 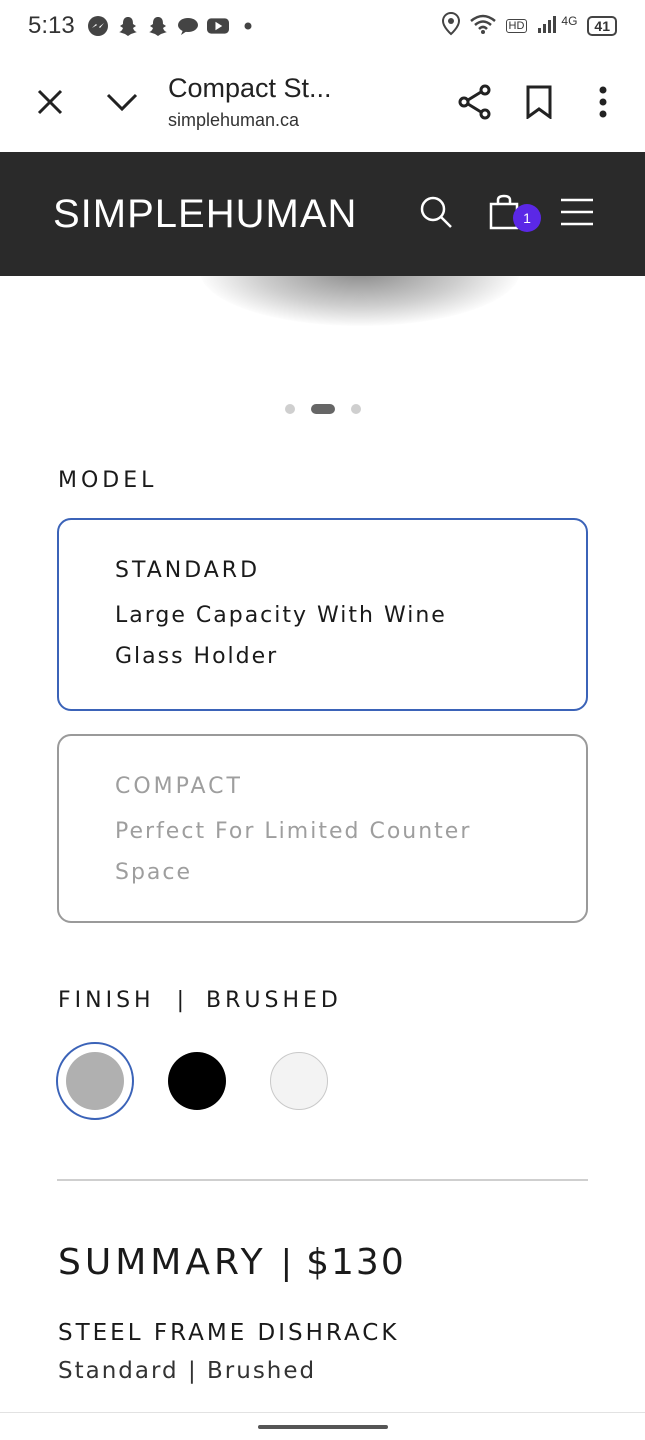 I want to click on more-options-button, so click(x=603, y=102).